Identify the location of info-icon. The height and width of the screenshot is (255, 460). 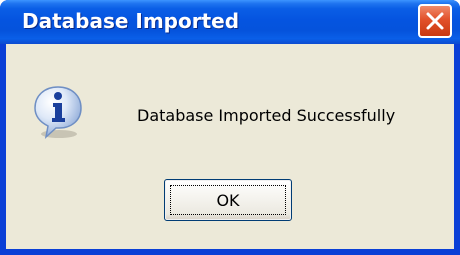
(58, 113).